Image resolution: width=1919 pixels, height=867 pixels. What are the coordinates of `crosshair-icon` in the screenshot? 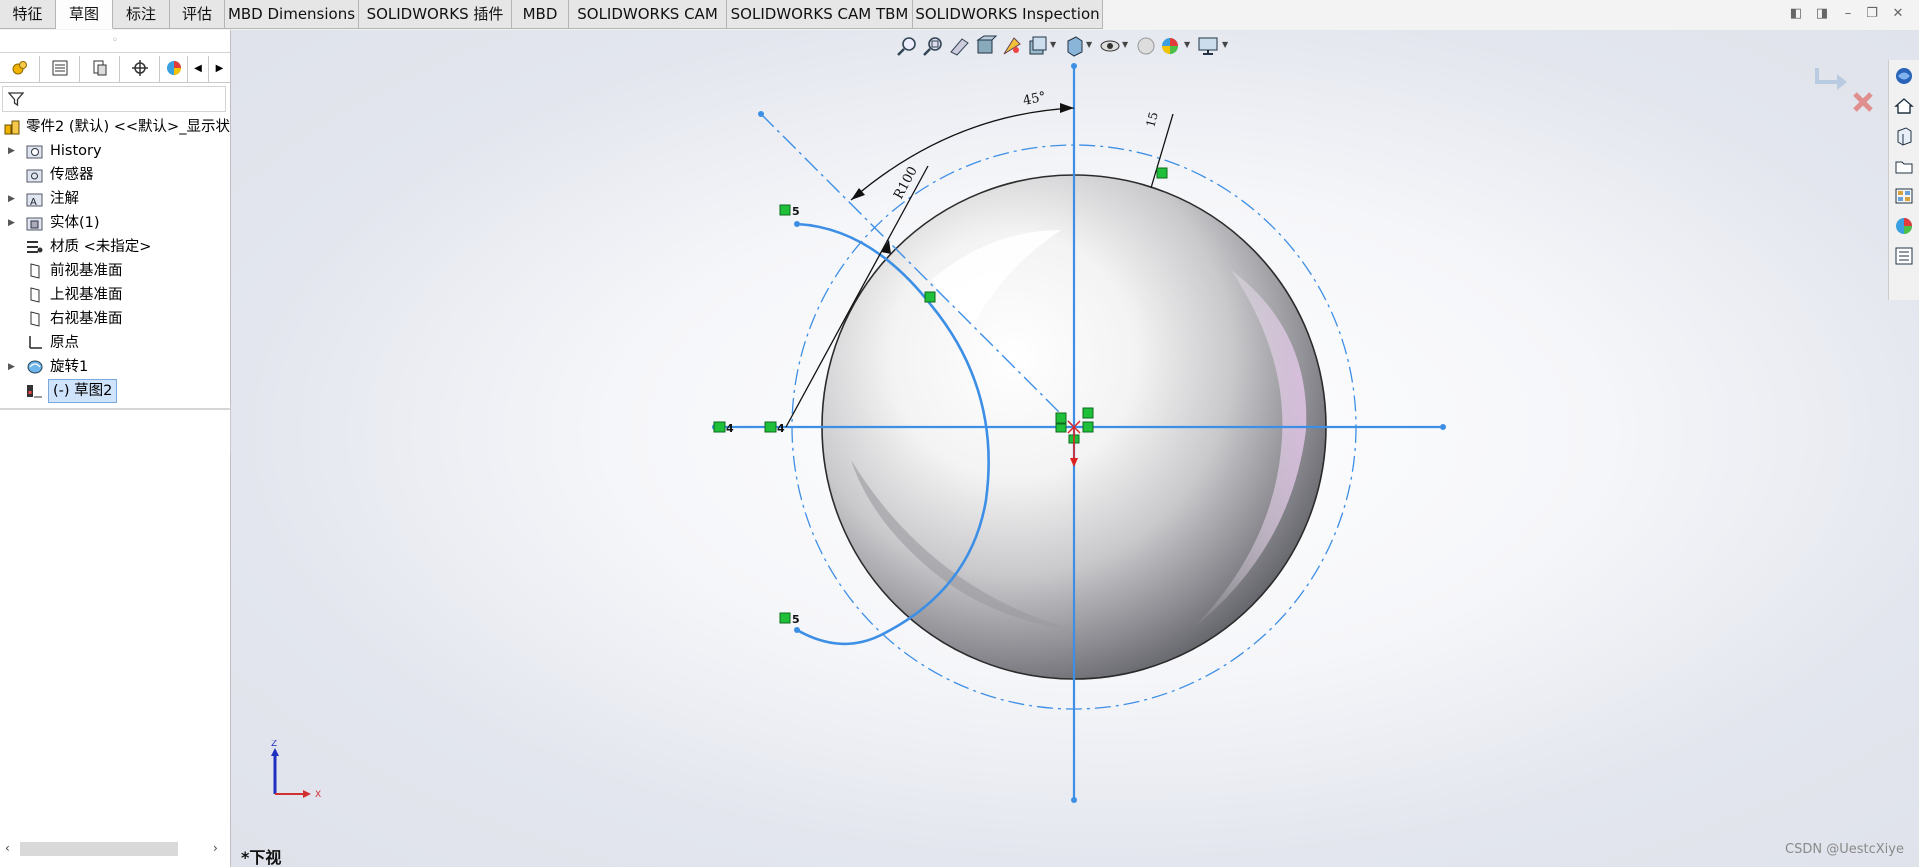 It's located at (140, 68).